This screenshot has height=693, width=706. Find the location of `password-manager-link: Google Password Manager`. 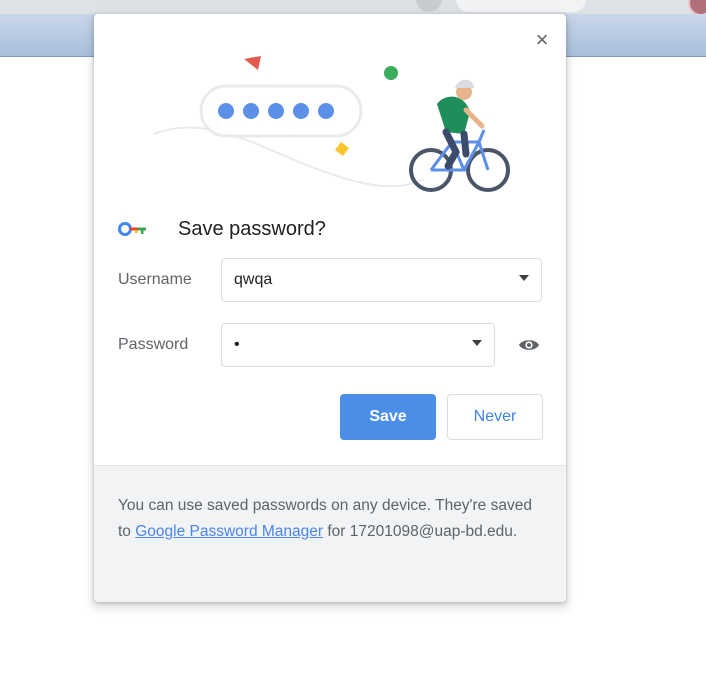

password-manager-link: Google Password Manager is located at coordinates (229, 531).